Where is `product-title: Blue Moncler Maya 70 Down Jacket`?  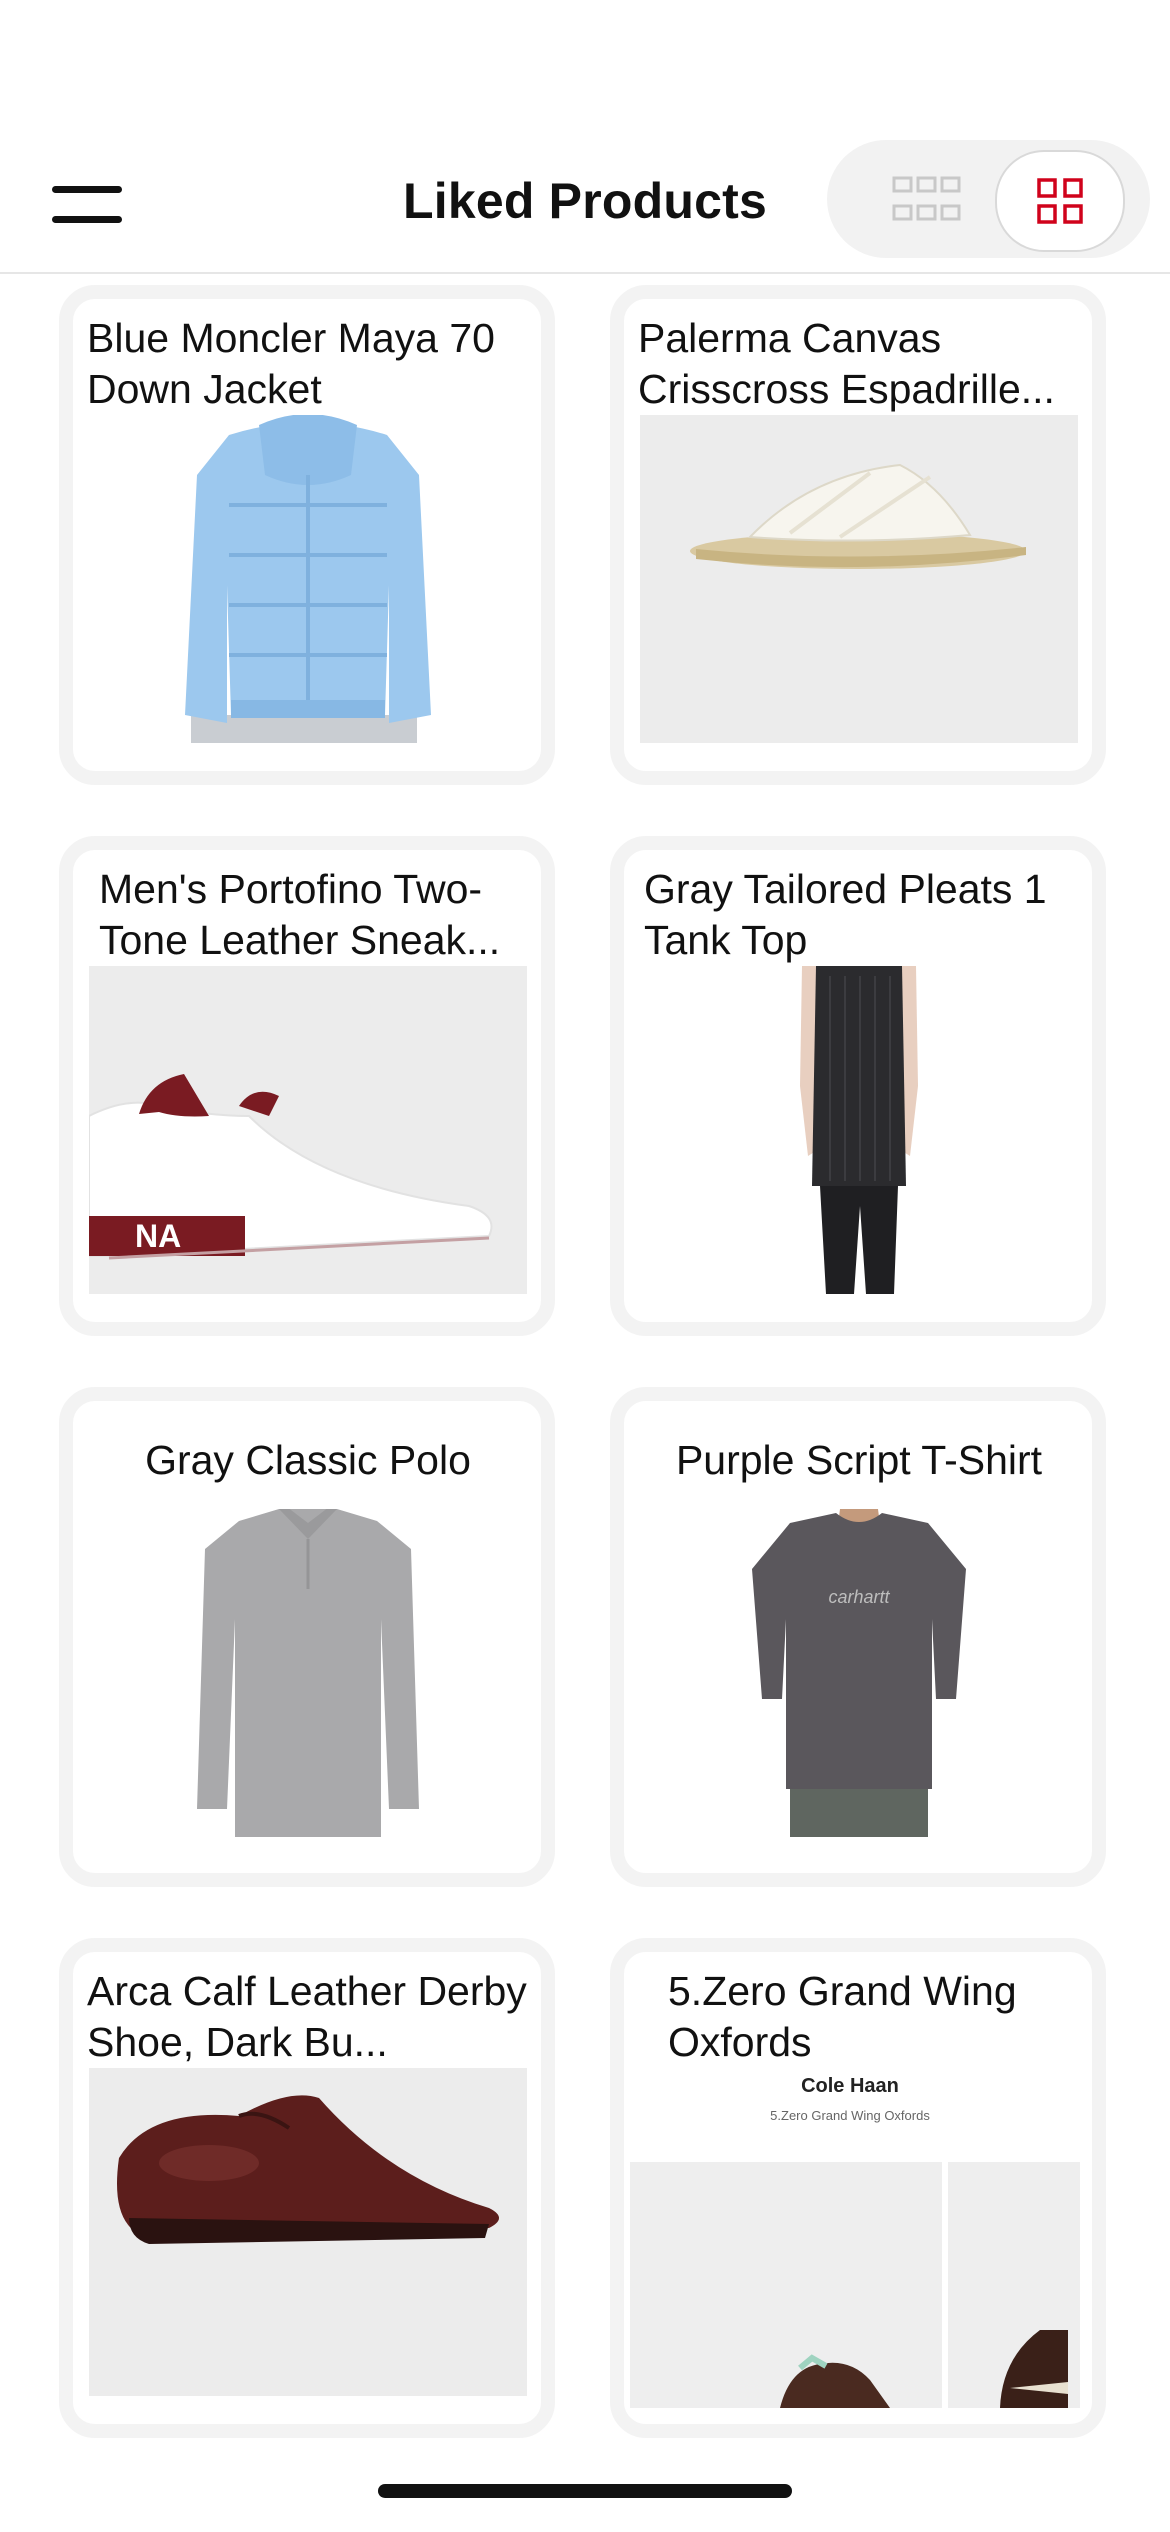
product-title: Blue Moncler Maya 70 Down Jacket is located at coordinates (291, 363).